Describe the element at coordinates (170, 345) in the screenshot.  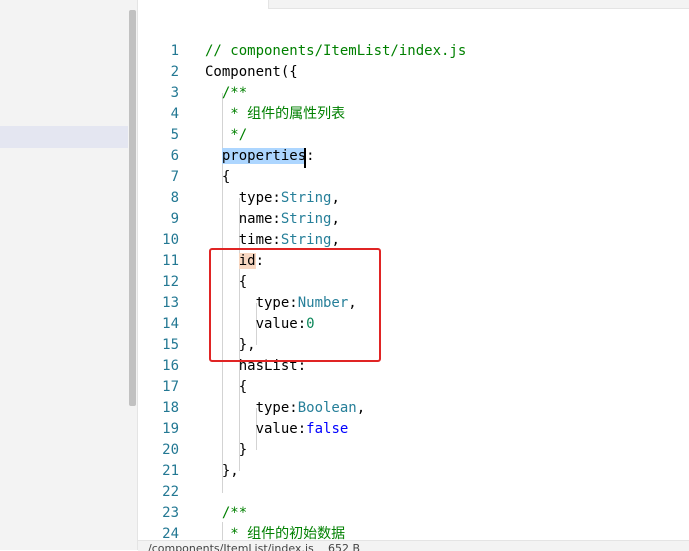
I see `line-number: 15` at that location.